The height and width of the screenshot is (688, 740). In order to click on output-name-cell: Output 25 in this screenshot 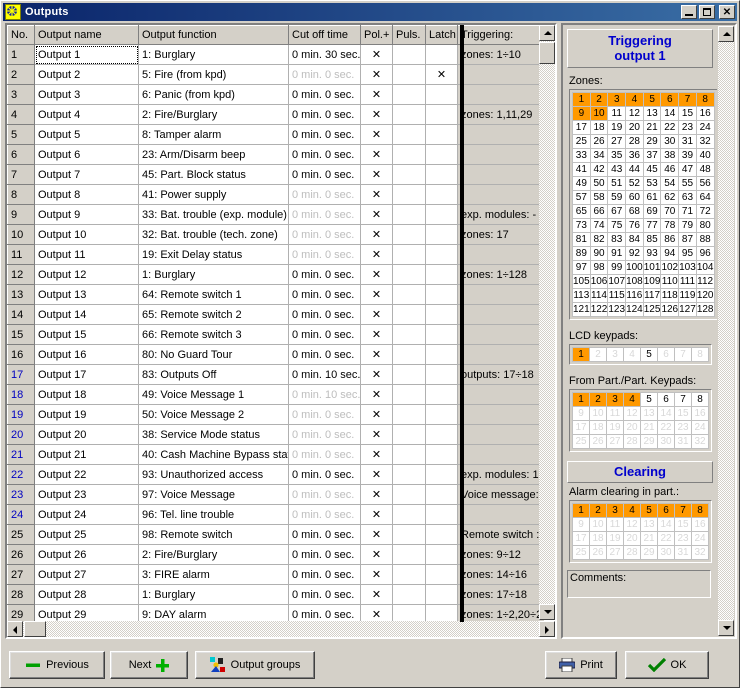, I will do `click(86, 534)`.